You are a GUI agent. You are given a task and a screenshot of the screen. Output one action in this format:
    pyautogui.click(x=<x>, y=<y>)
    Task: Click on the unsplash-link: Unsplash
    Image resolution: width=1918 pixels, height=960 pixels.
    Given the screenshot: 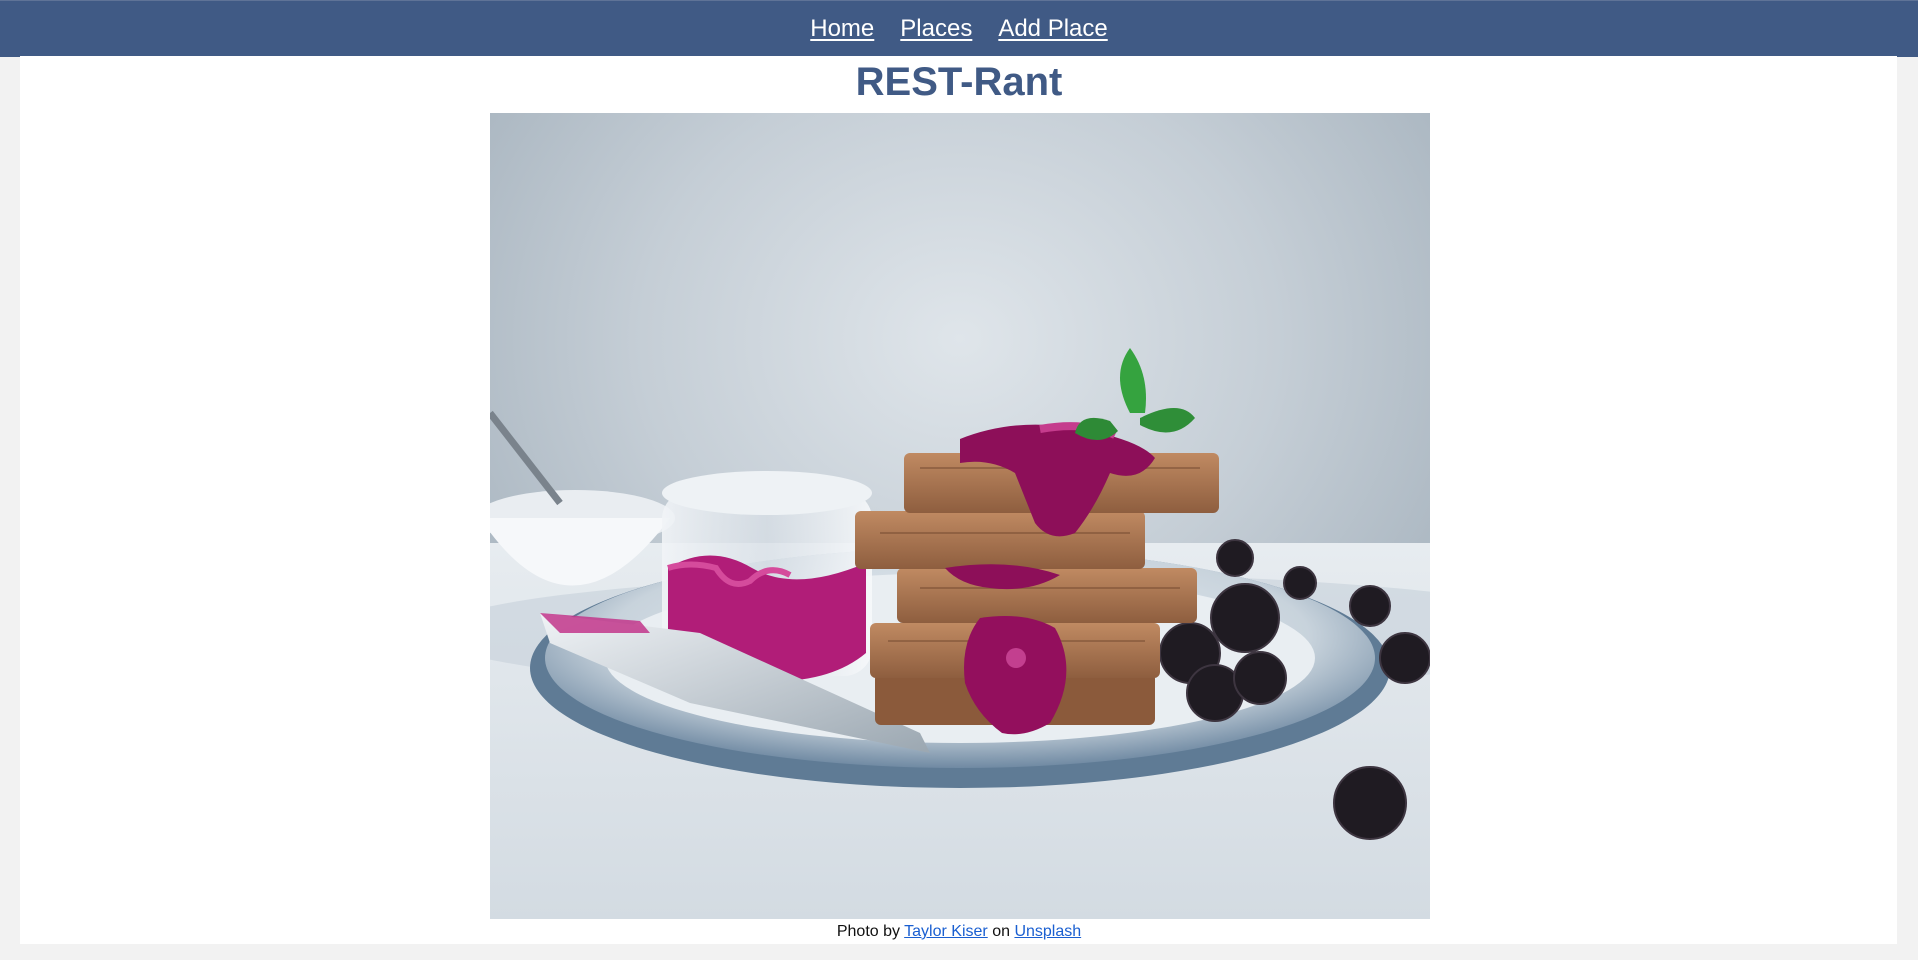 What is the action you would take?
    pyautogui.click(x=1047, y=931)
    